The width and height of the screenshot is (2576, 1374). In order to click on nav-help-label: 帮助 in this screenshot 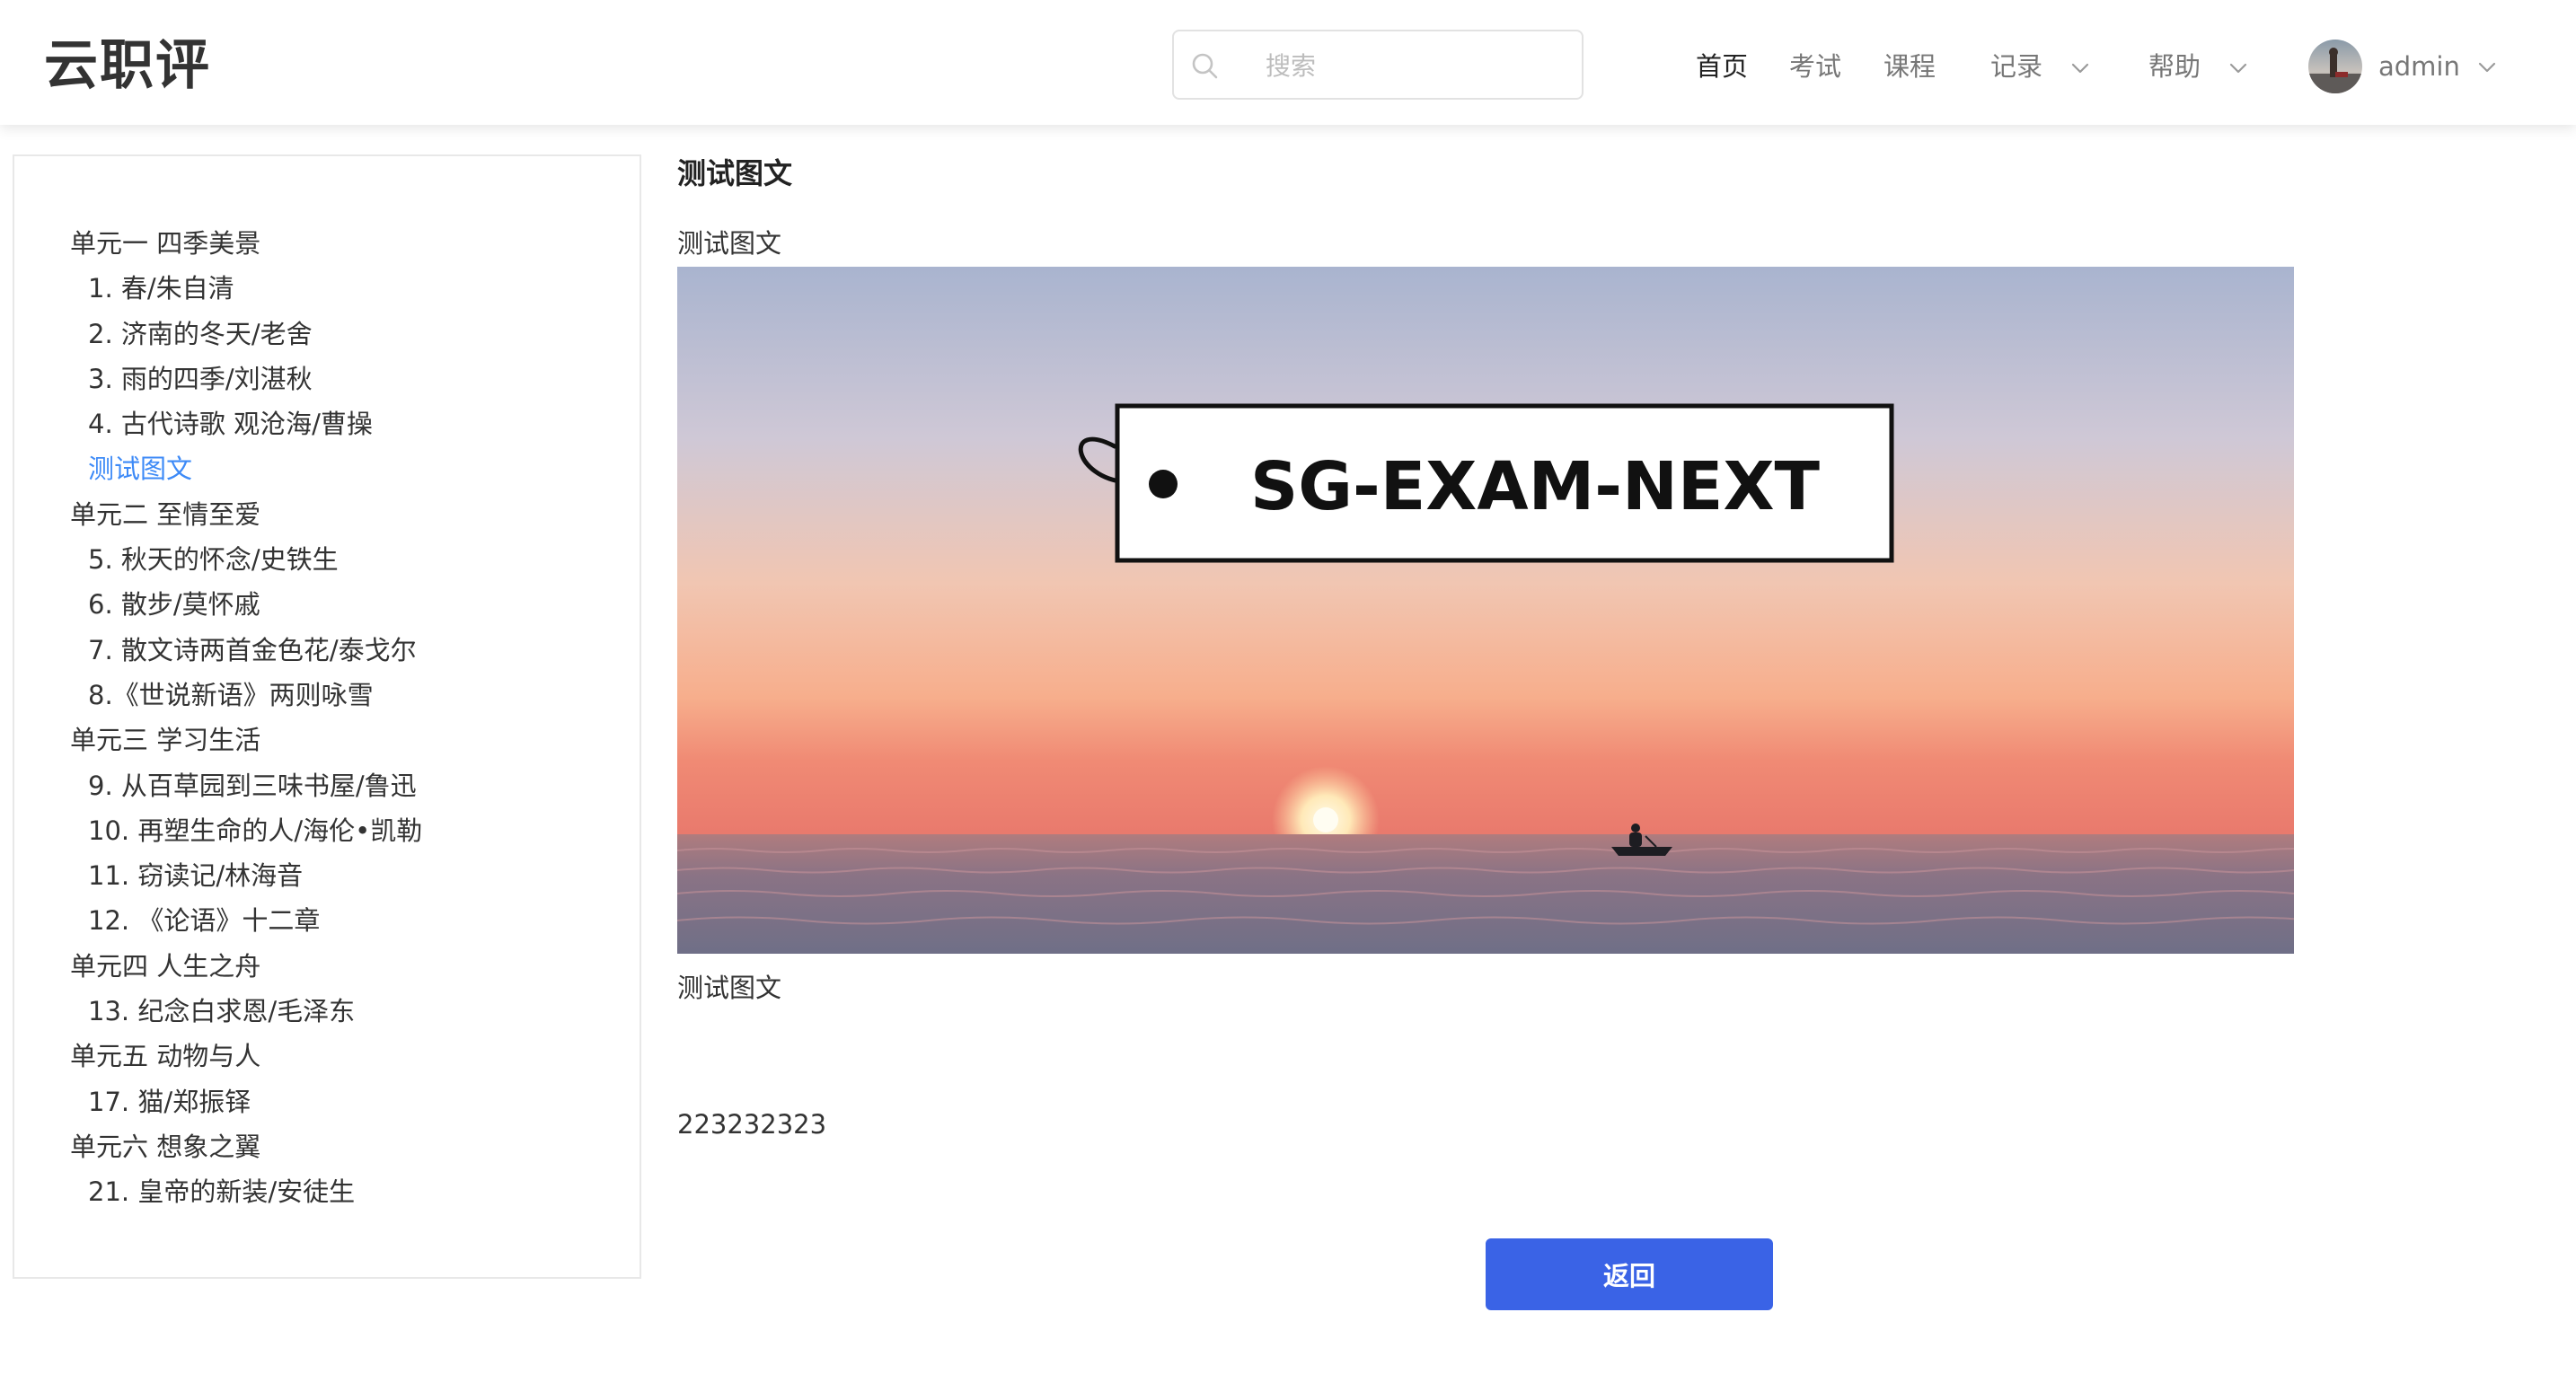, I will do `click(2174, 66)`.